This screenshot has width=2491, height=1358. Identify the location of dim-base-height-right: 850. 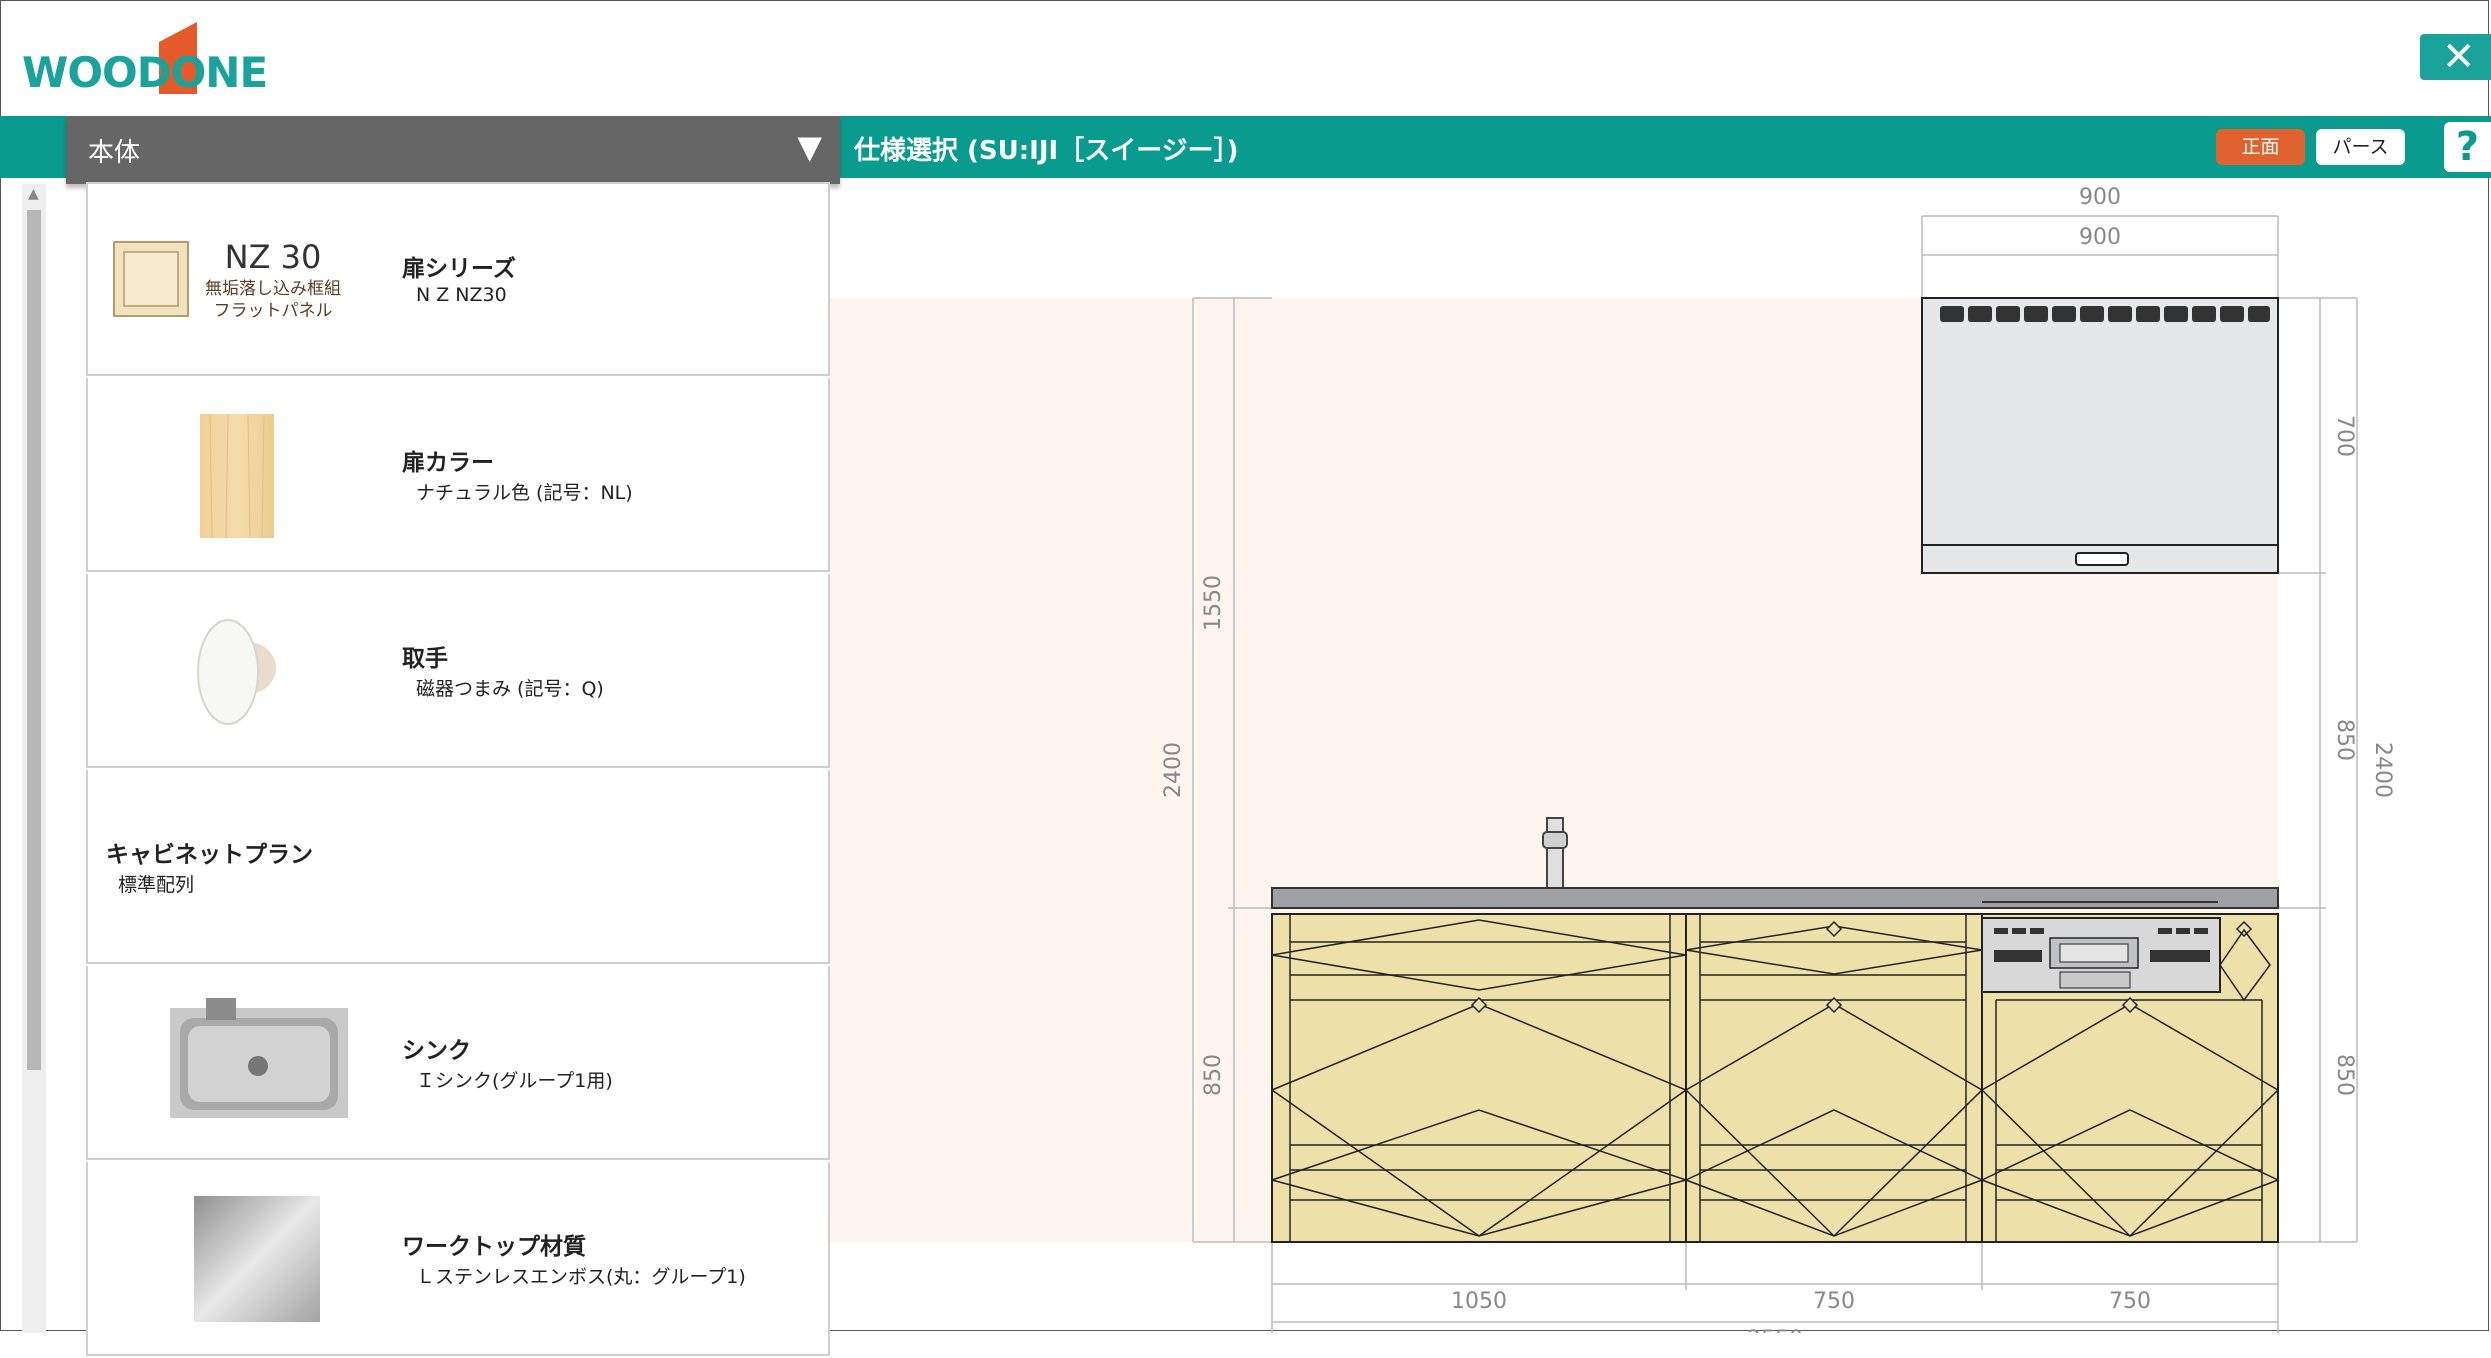
(2344, 1075).